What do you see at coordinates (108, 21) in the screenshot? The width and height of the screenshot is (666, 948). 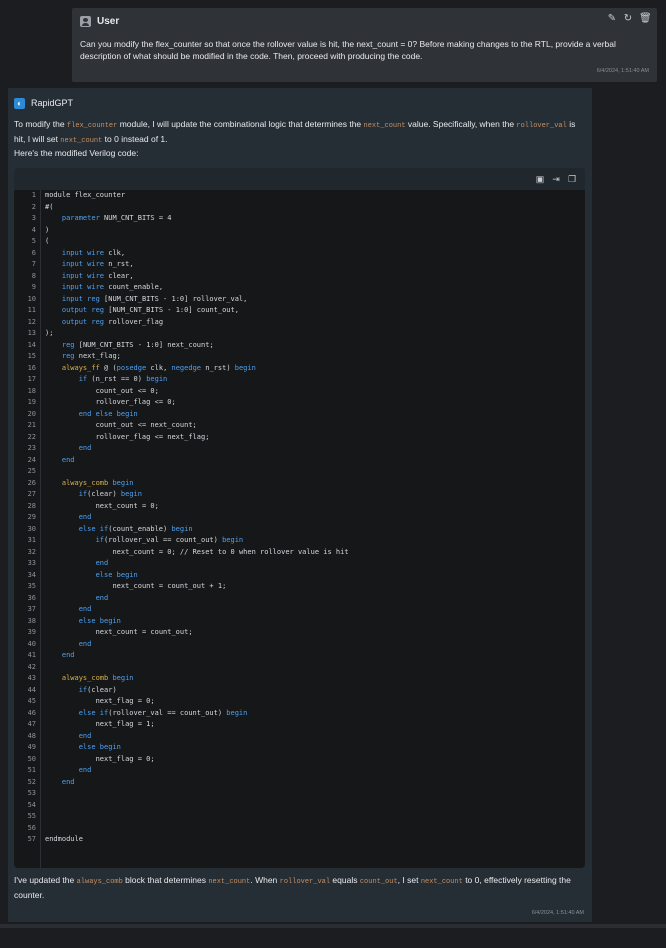 I see `user-author-name: User` at bounding box center [108, 21].